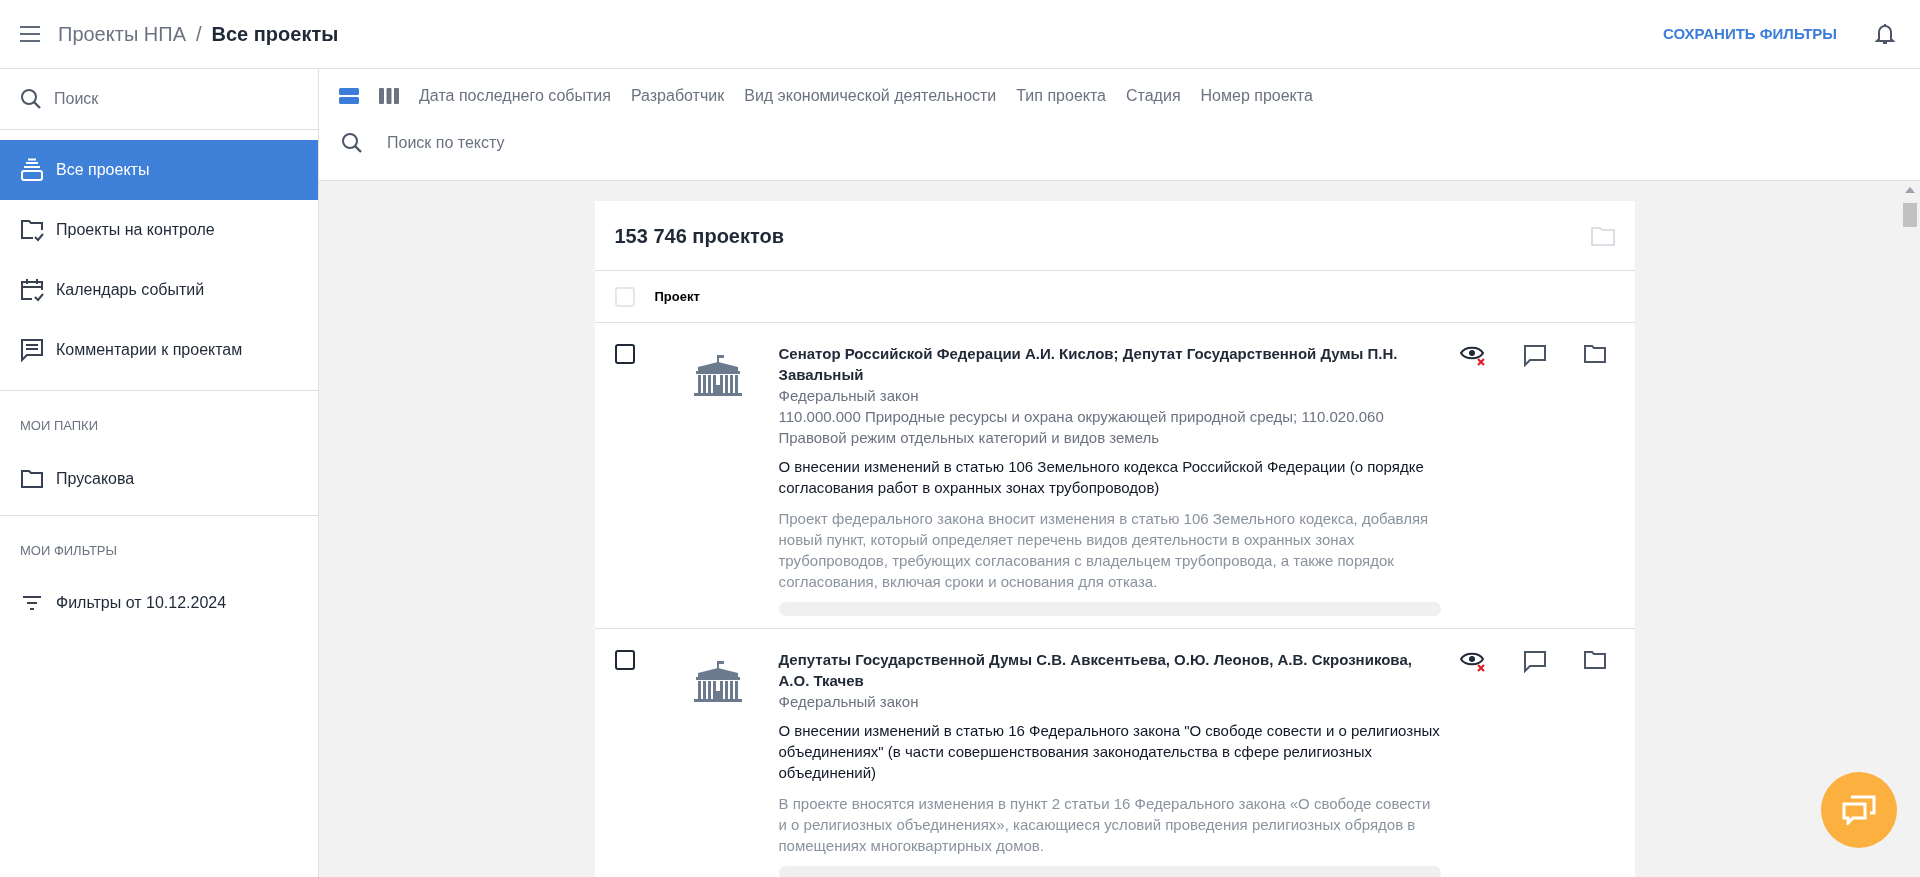 This screenshot has height=877, width=1920. Describe the element at coordinates (30, 34) in the screenshot. I see `menu-icon` at that location.